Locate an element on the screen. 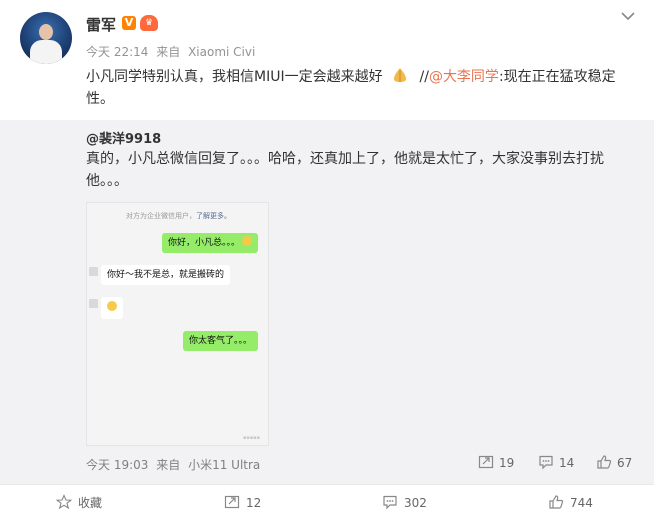 The width and height of the screenshot is (654, 518). star-icon is located at coordinates (64, 502).